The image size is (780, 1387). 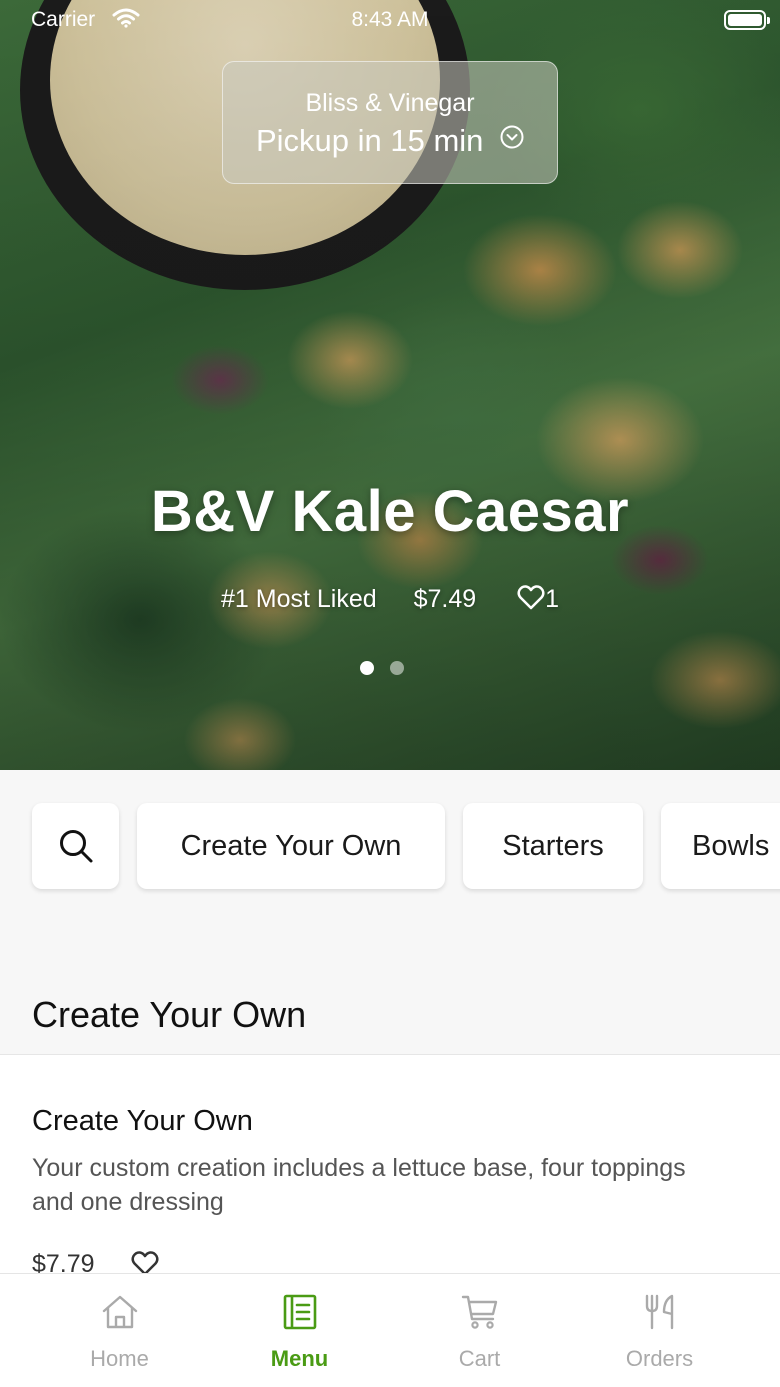 What do you see at coordinates (390, 599) in the screenshot?
I see `hero-meta: #1 Most Liked $7.49 1` at bounding box center [390, 599].